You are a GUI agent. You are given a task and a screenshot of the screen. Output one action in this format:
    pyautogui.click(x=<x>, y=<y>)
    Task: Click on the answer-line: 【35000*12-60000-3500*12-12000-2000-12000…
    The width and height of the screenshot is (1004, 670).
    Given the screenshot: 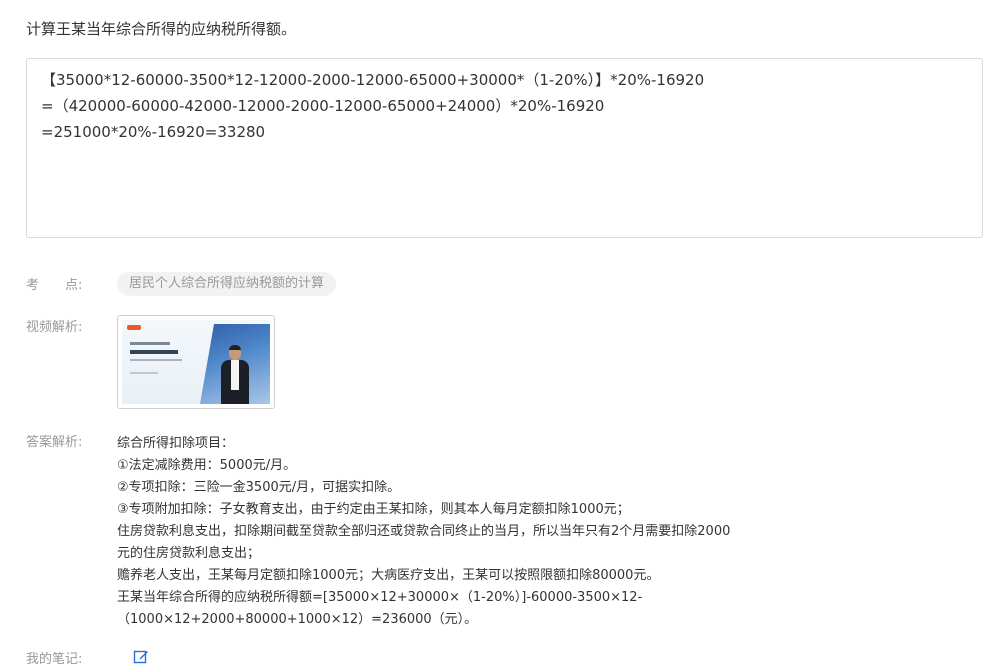 What is the action you would take?
    pyautogui.click(x=373, y=80)
    